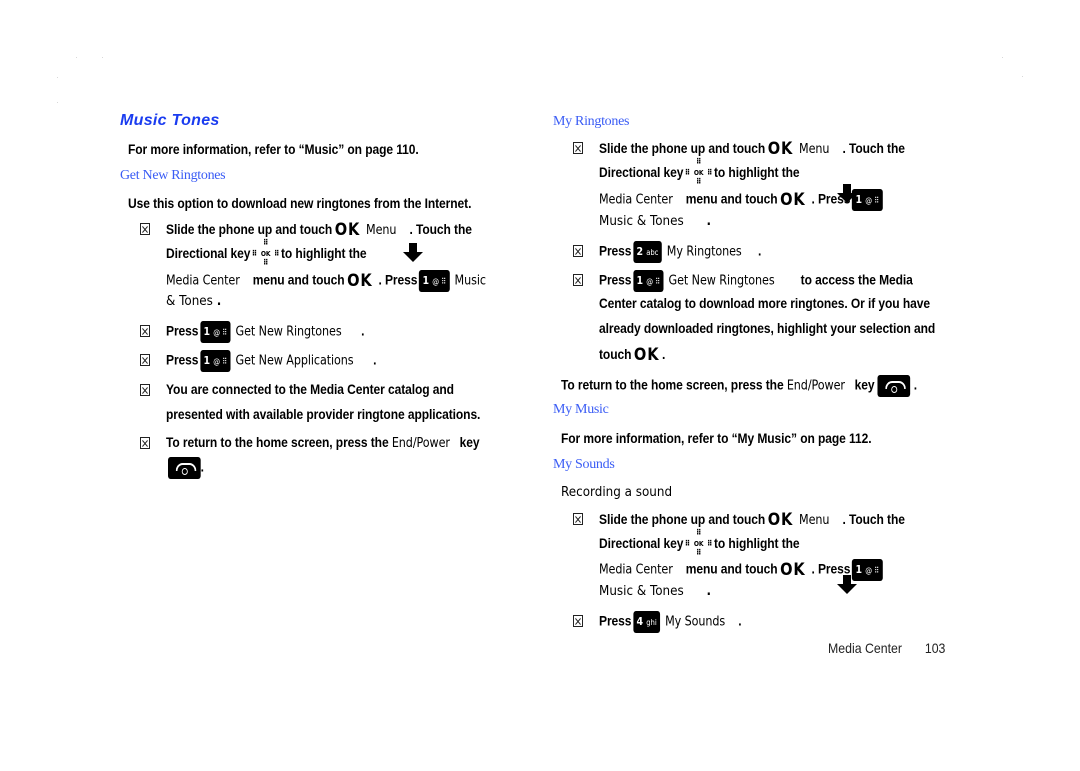 The width and height of the screenshot is (1080, 771). What do you see at coordinates (680, 252) in the screenshot?
I see `step-line: Press 2 abc My Ringtones .` at bounding box center [680, 252].